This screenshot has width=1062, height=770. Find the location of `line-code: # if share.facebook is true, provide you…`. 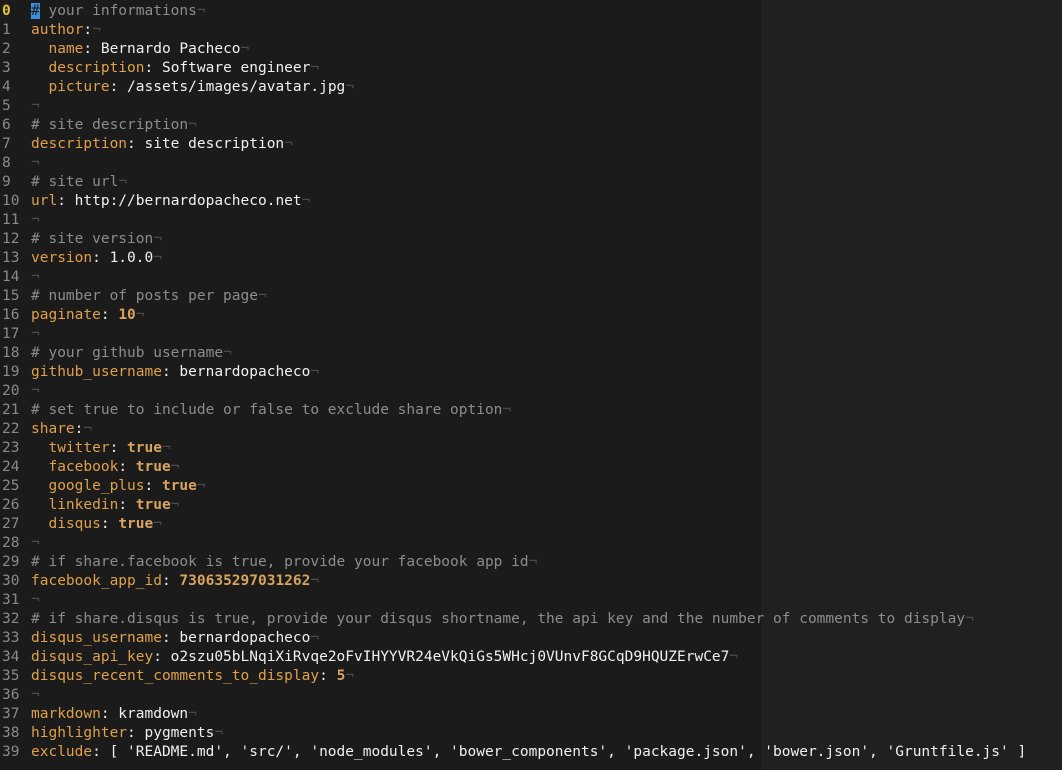

line-code: # if share.facebook is true, provide you… is located at coordinates (284, 562).